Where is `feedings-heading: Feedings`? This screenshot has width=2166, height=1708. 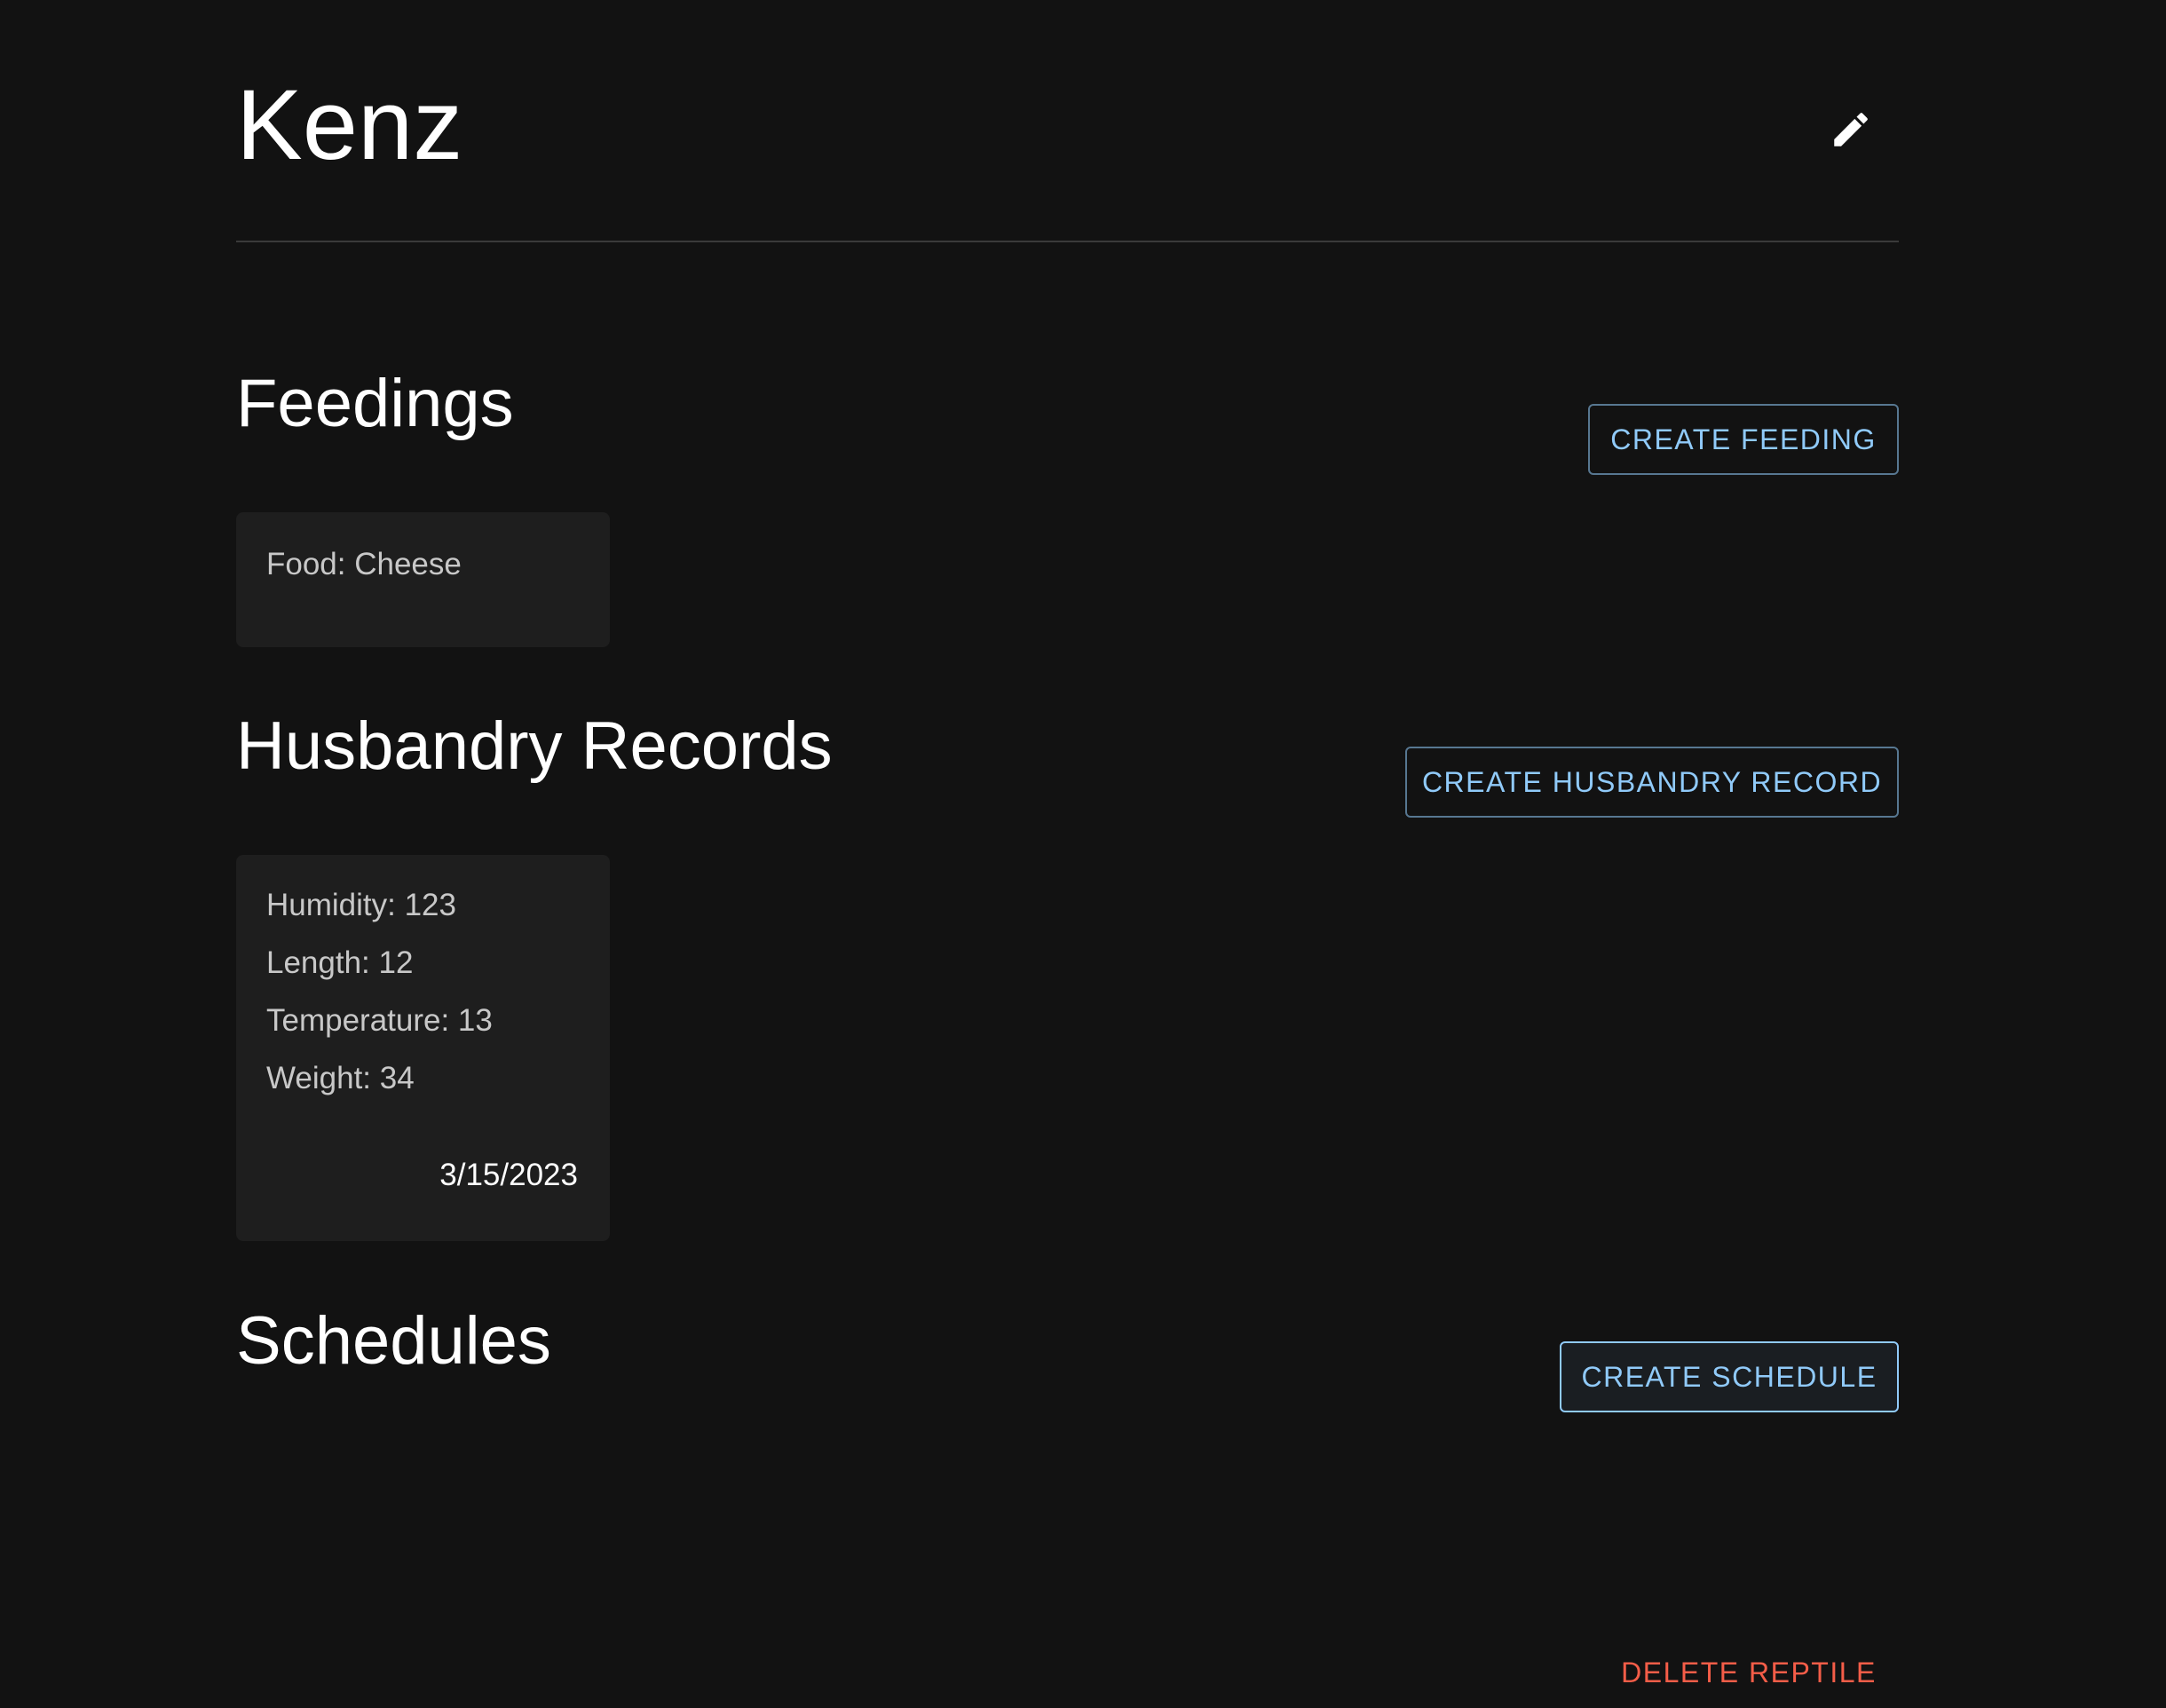 feedings-heading: Feedings is located at coordinates (375, 403).